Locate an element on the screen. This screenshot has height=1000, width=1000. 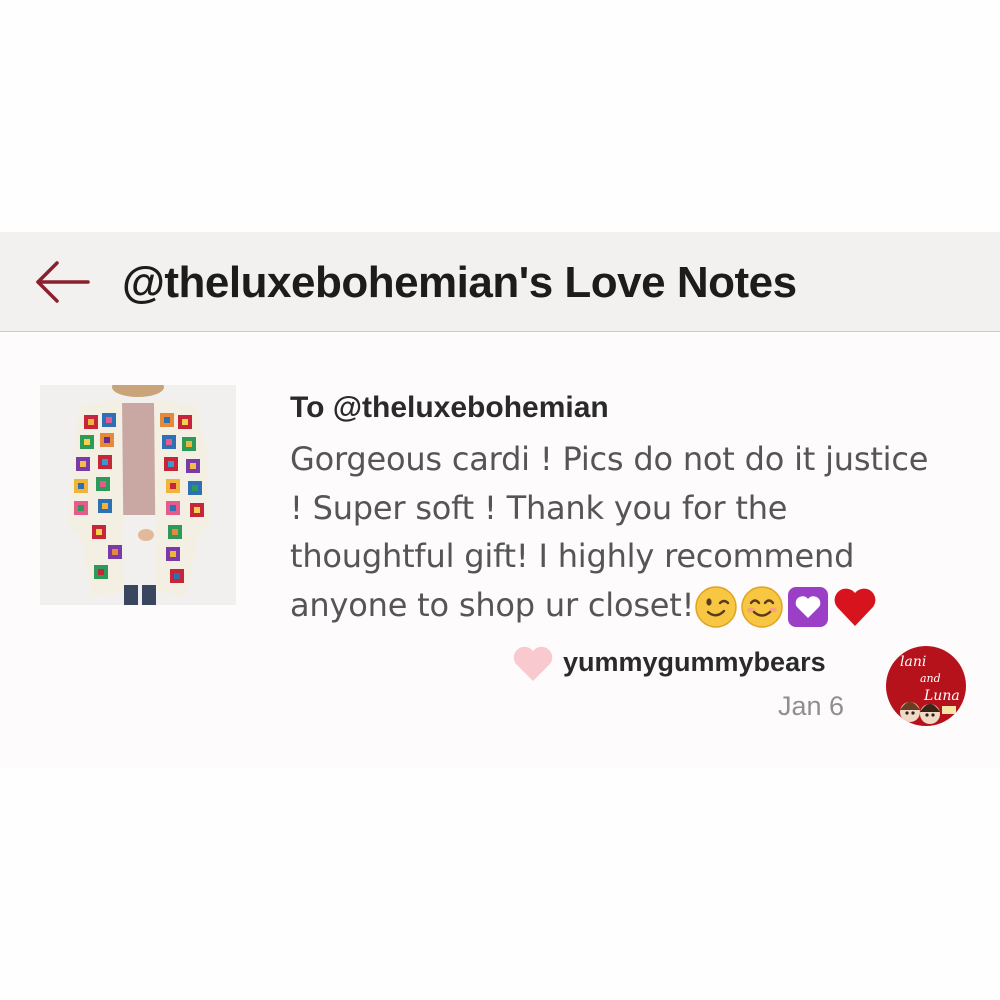
page-title: @theluxebohemian's Love Notes is located at coordinates (459, 282).